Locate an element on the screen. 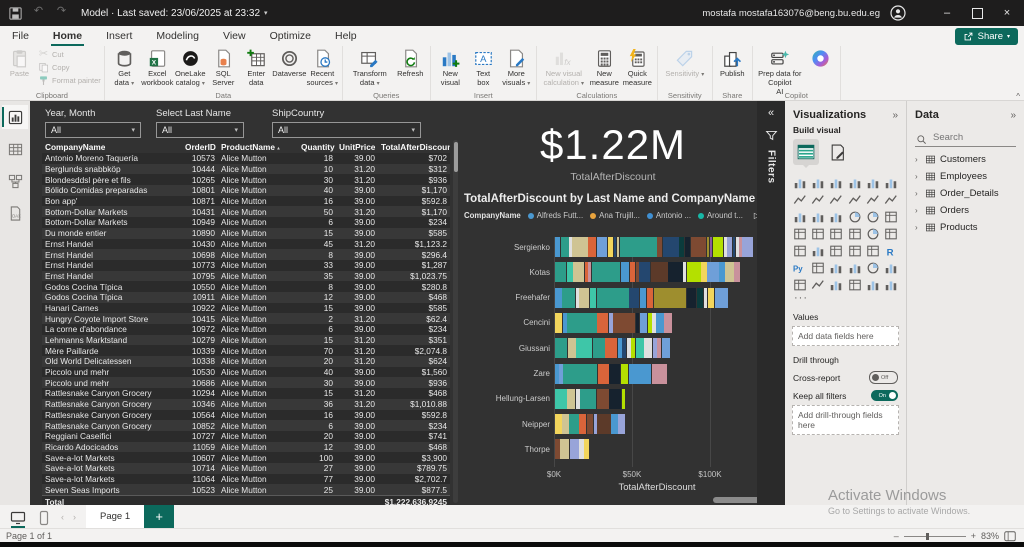 The height and width of the screenshot is (547, 1024). text-button: A Text box is located at coordinates (483, 68).